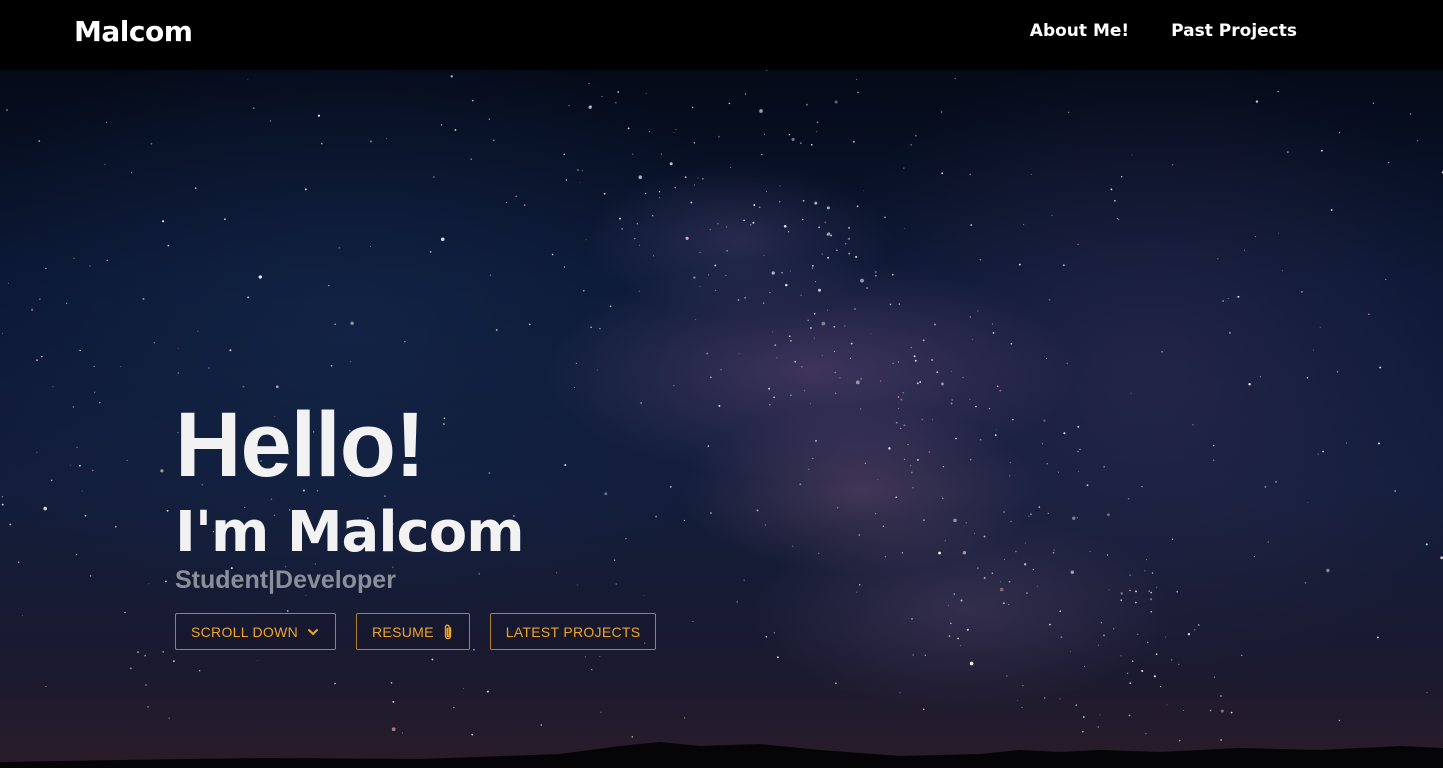 The height and width of the screenshot is (768, 1443). I want to click on latest-projects-label: LATEST PROJECTS, so click(573, 631).